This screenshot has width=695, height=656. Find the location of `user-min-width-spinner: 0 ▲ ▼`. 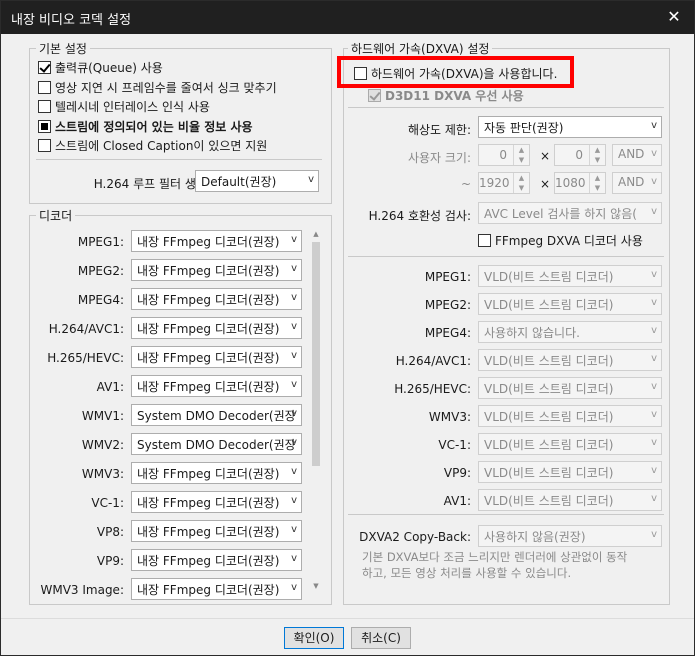

user-min-width-spinner: 0 ▲ ▼ is located at coordinates (504, 155).